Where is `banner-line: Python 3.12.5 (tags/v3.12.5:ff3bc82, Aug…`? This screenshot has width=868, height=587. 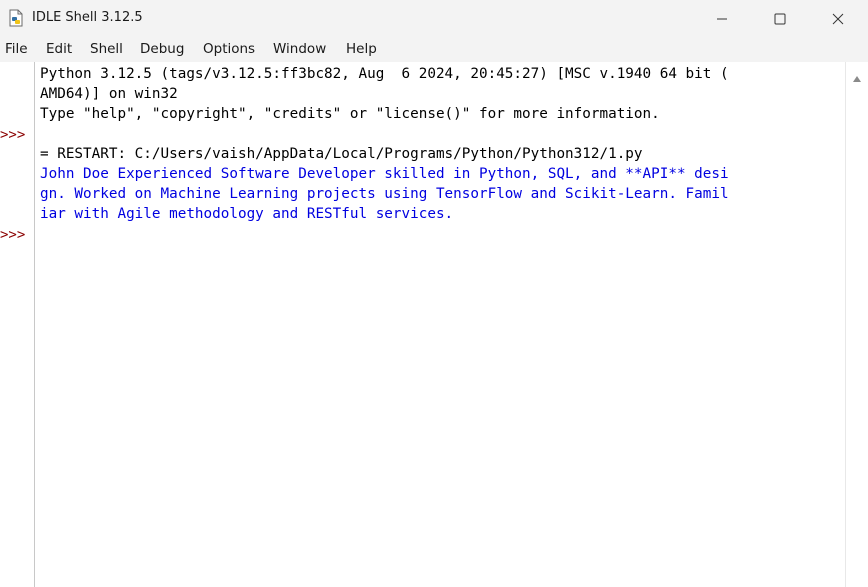 banner-line: Python 3.12.5 (tags/v3.12.5:ff3bc82, Aug… is located at coordinates (384, 74).